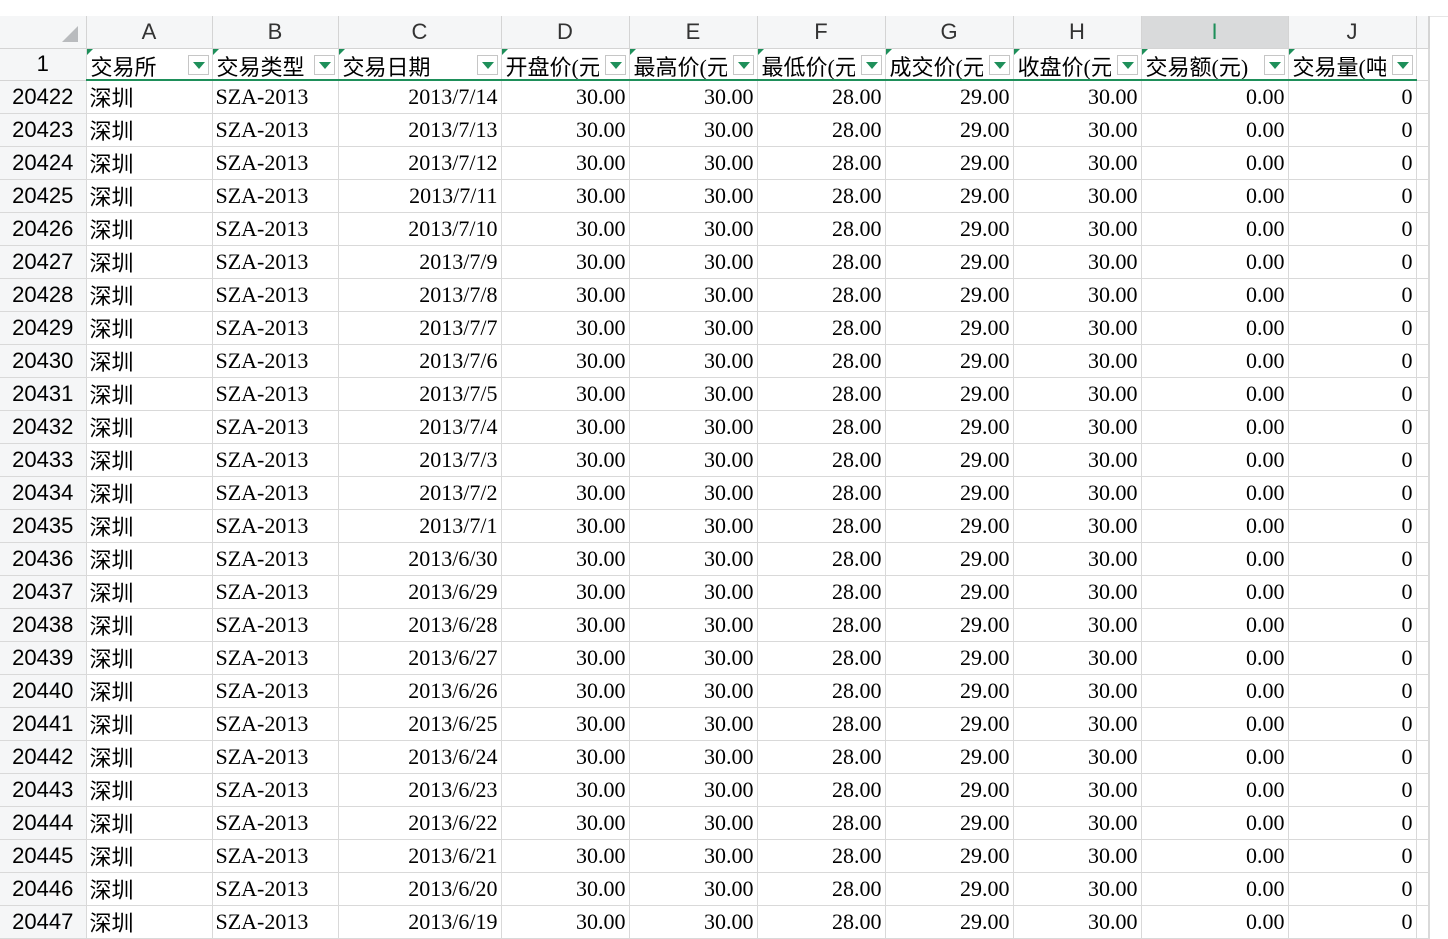 The image size is (1448, 939). What do you see at coordinates (420, 163) in the screenshot?
I see `cell: 2013/7/12` at bounding box center [420, 163].